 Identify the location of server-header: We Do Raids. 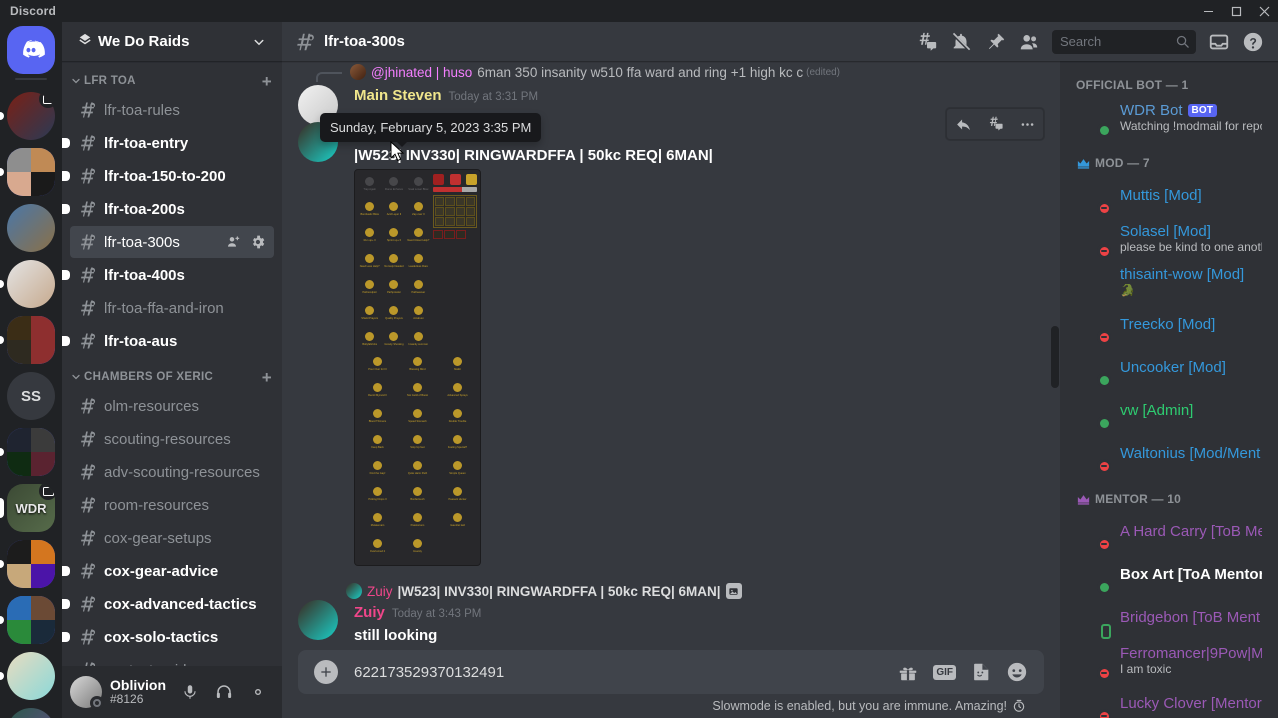
(172, 41).